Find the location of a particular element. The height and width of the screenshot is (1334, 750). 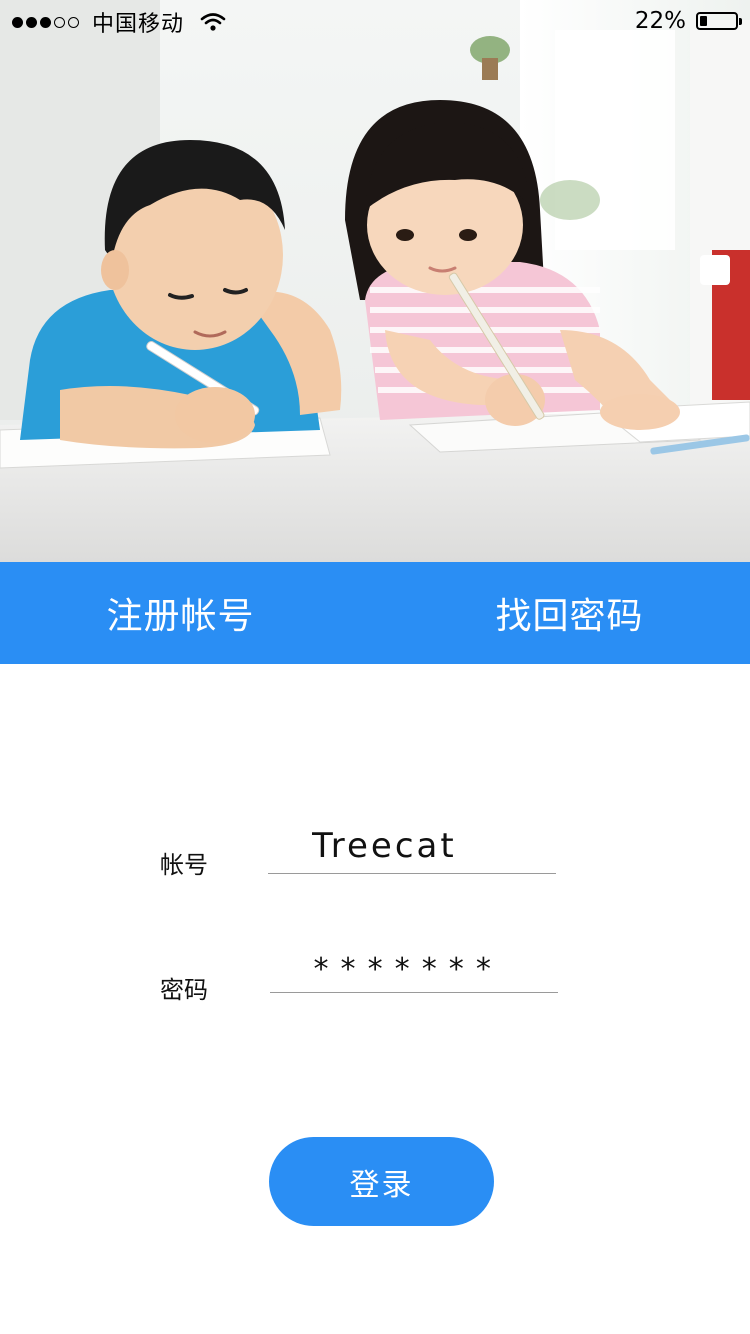

carrier-name: 中国移动 is located at coordinates (138, 24).